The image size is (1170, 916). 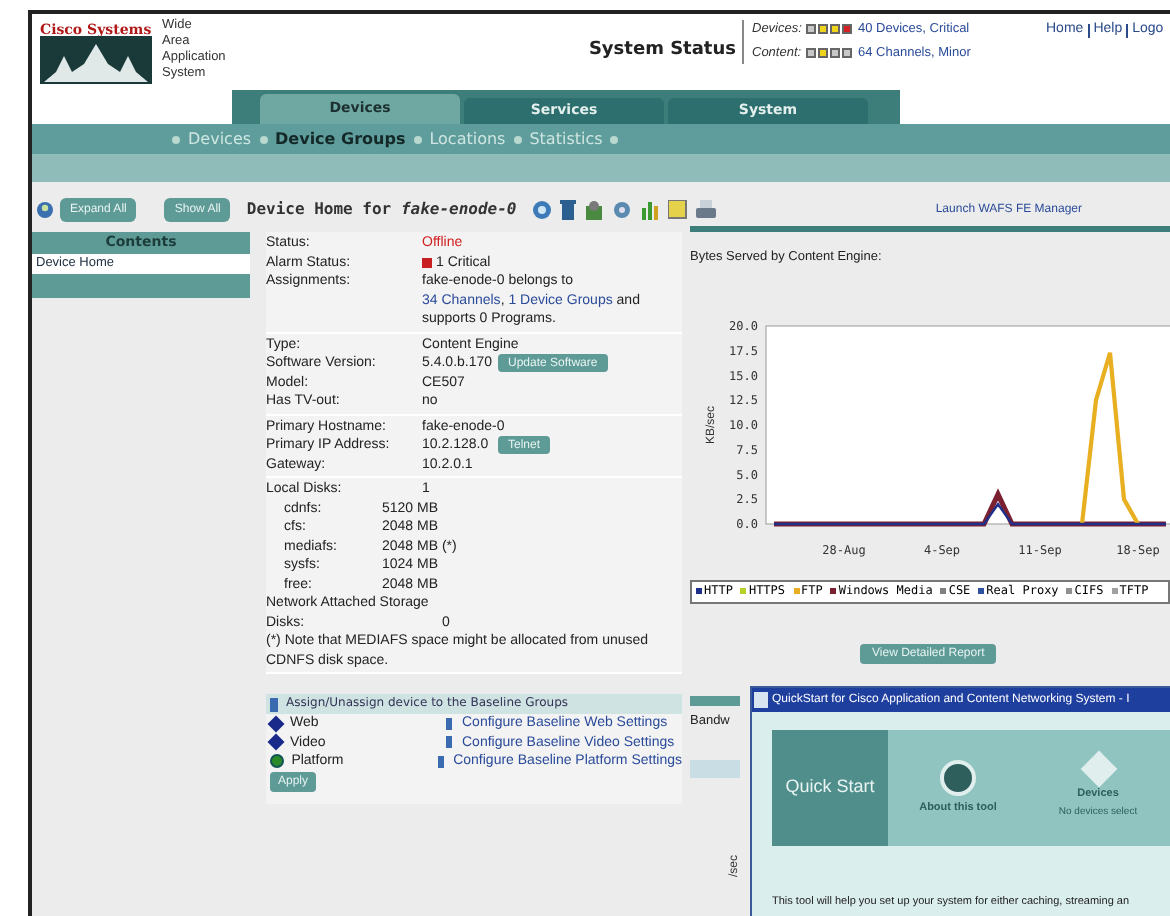 I want to click on quickstart-heading: Quick Start, so click(x=830, y=788).